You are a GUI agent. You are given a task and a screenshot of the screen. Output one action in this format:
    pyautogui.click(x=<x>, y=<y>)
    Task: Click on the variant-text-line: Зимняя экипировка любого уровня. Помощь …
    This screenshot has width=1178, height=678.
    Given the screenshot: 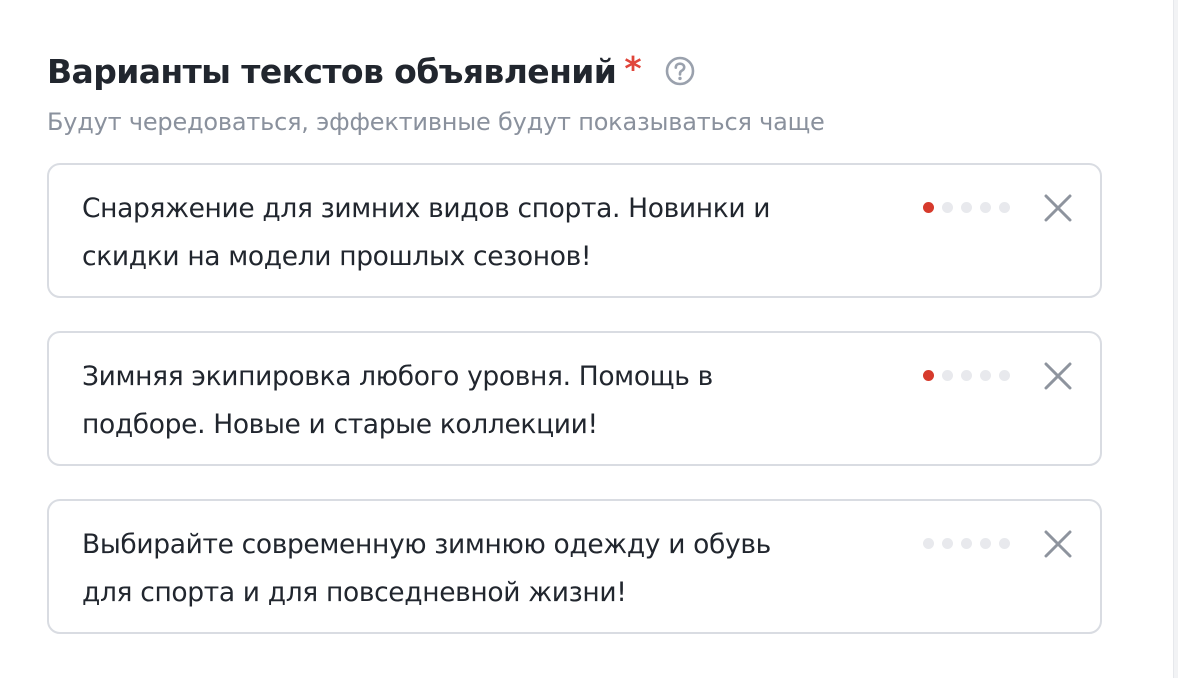 What is the action you would take?
    pyautogui.click(x=397, y=376)
    